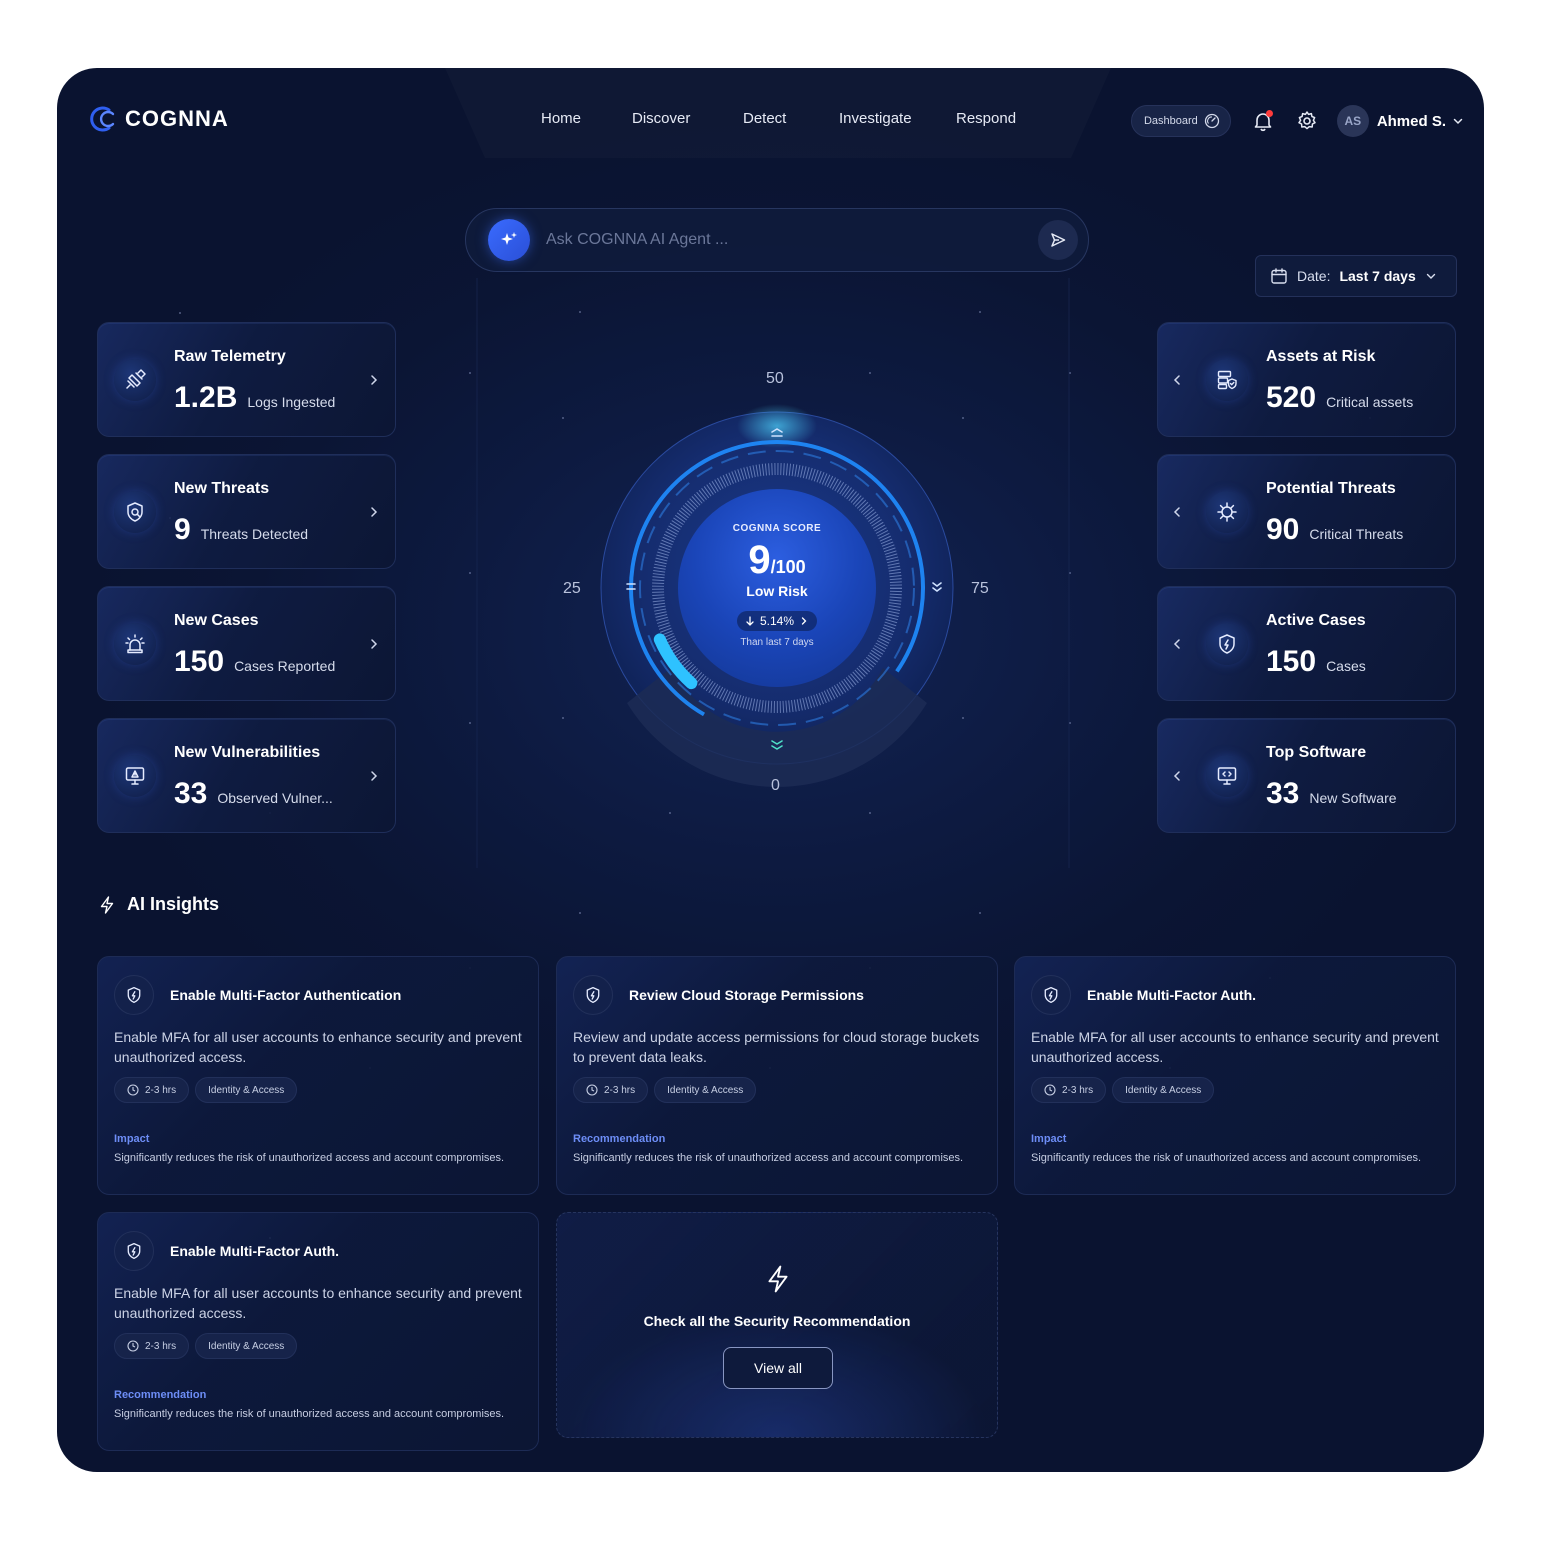  Describe the element at coordinates (1227, 512) in the screenshot. I see `virus-icon` at that location.